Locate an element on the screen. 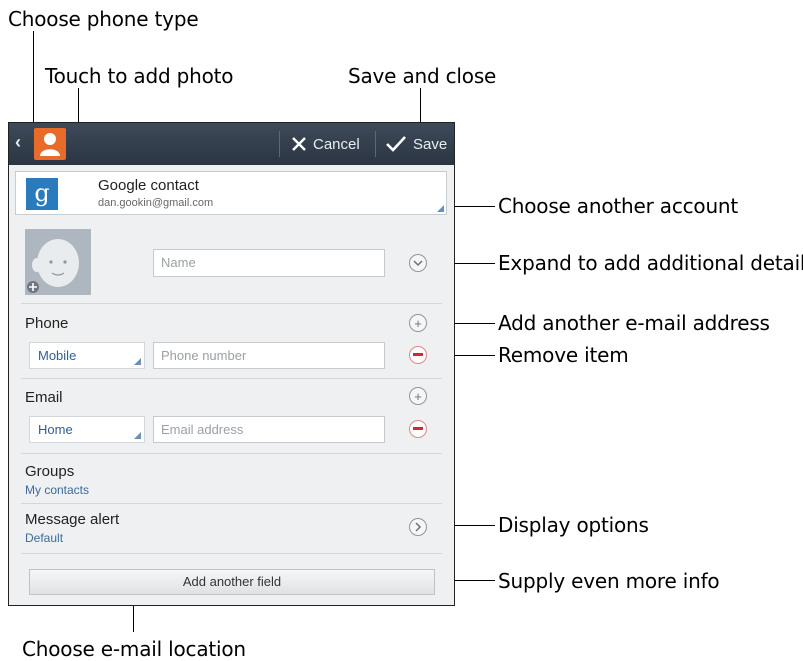 The height and width of the screenshot is (661, 803). remove-email-button is located at coordinates (418, 429).